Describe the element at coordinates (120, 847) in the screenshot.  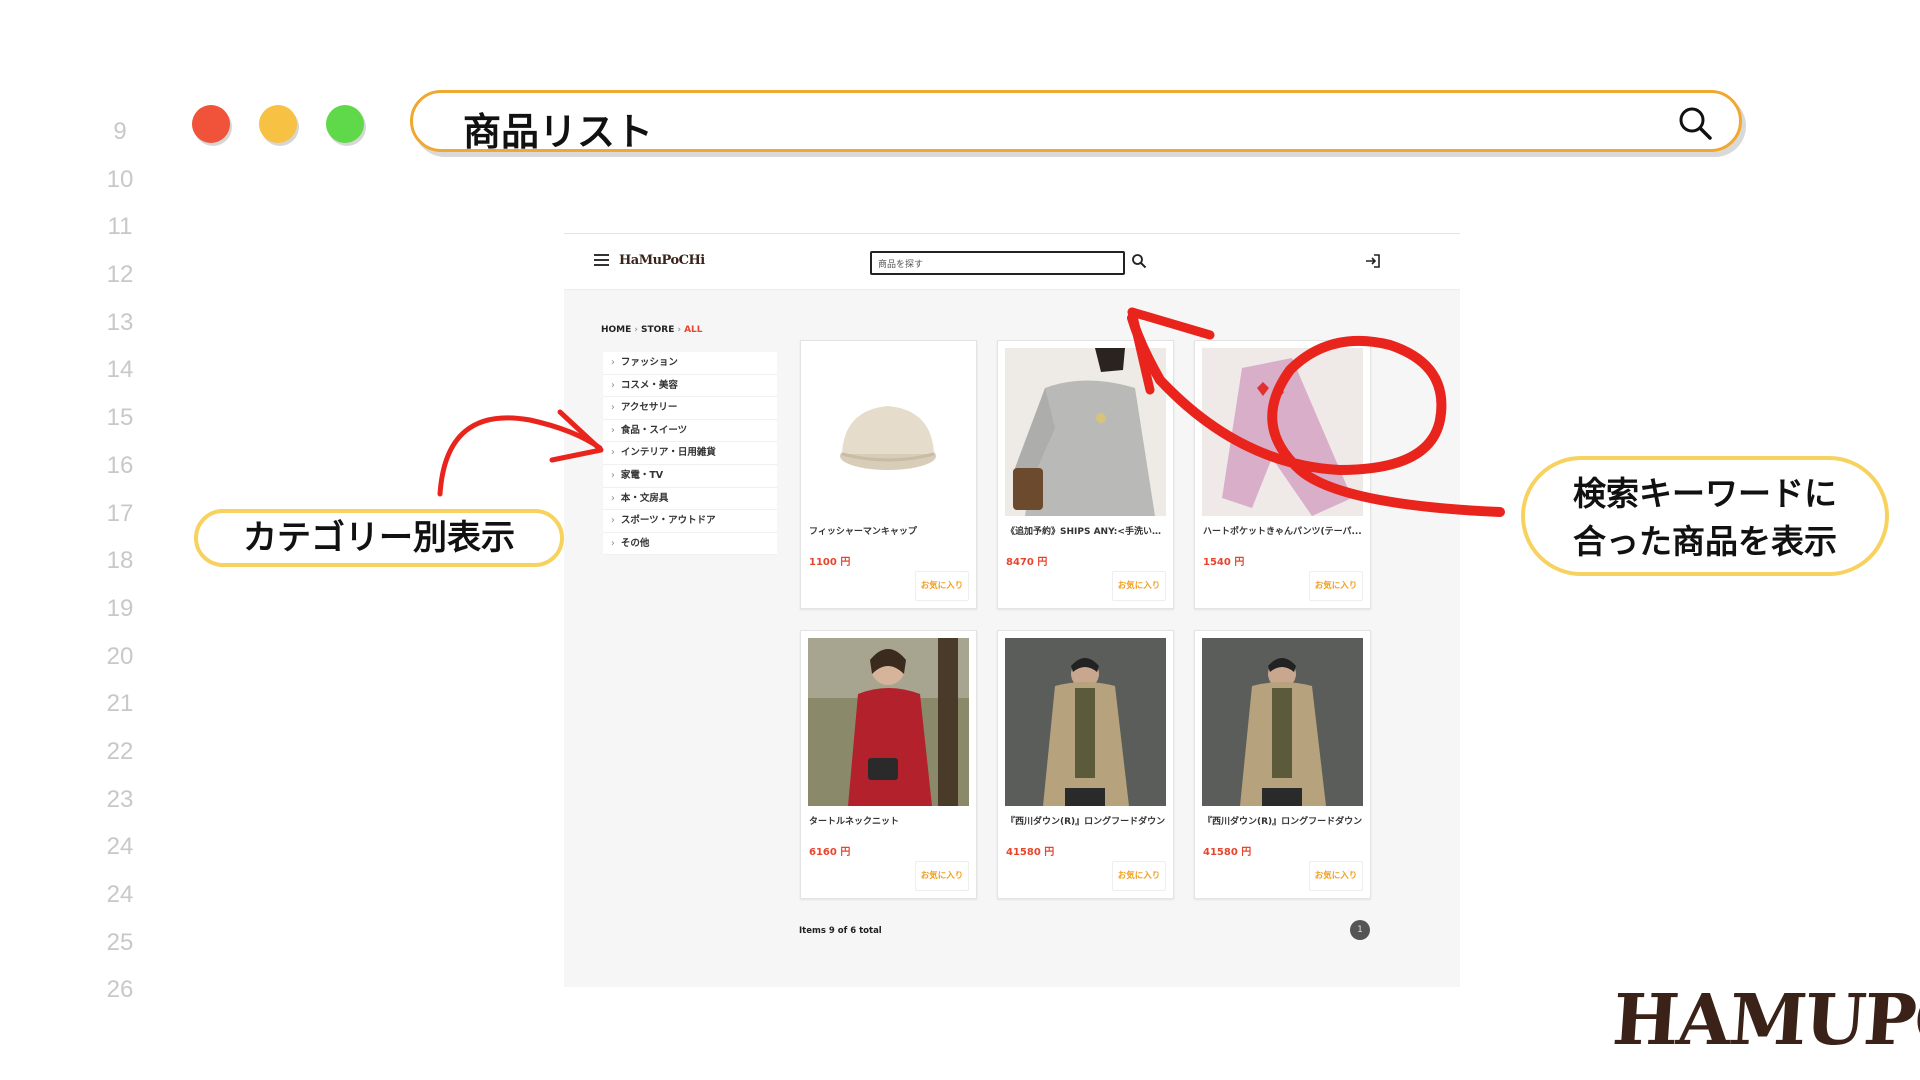
I see `line-number: 24` at that location.